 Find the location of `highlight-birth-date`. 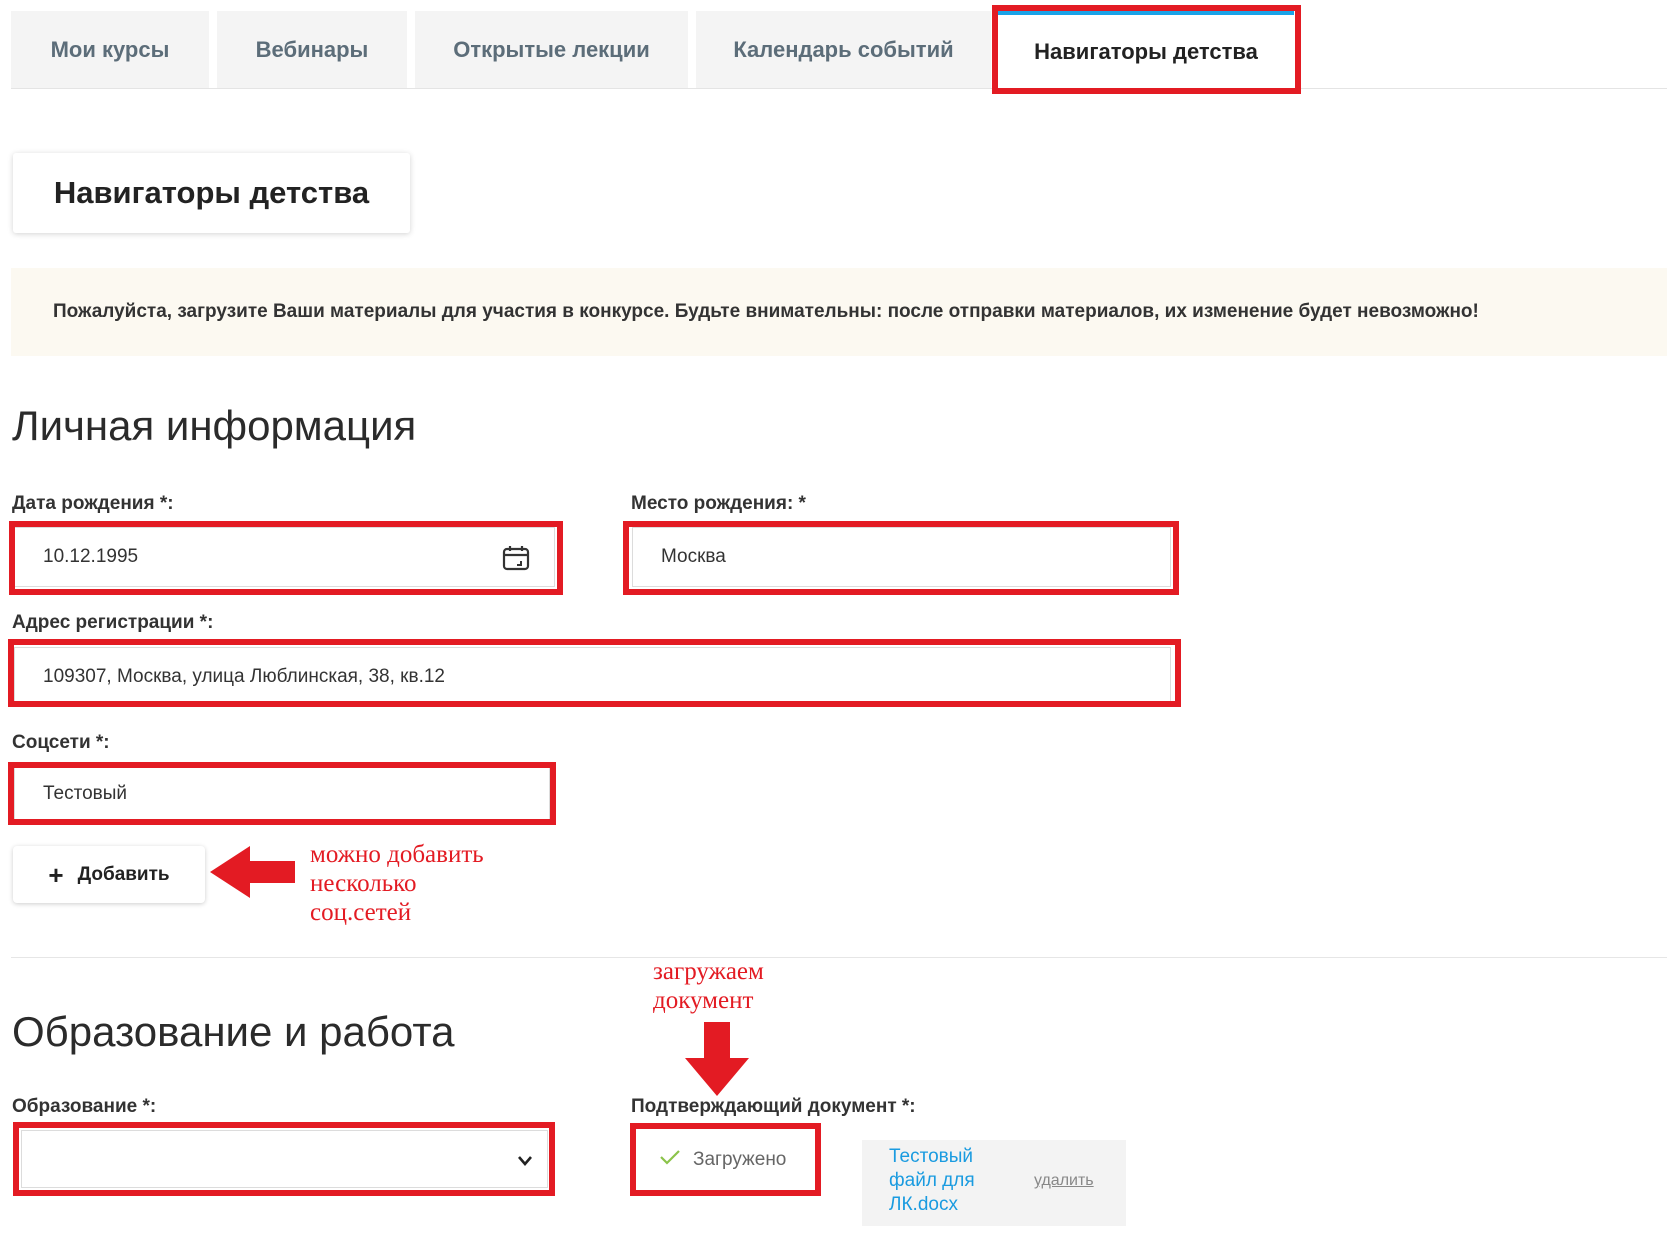

highlight-birth-date is located at coordinates (286, 558).